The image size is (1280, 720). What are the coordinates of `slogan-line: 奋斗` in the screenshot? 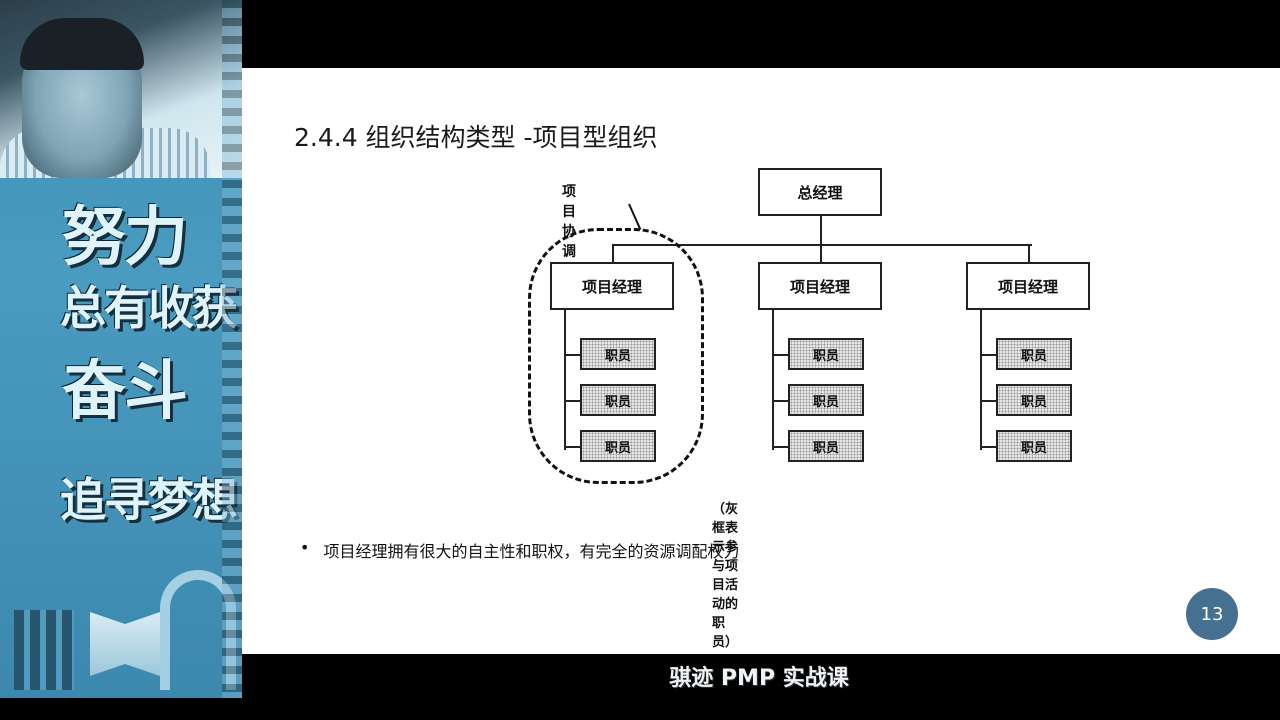 It's located at (125, 392).